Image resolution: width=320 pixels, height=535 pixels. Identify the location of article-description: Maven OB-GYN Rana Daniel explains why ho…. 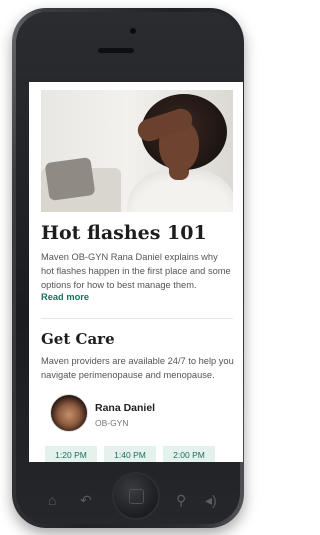
(136, 271).